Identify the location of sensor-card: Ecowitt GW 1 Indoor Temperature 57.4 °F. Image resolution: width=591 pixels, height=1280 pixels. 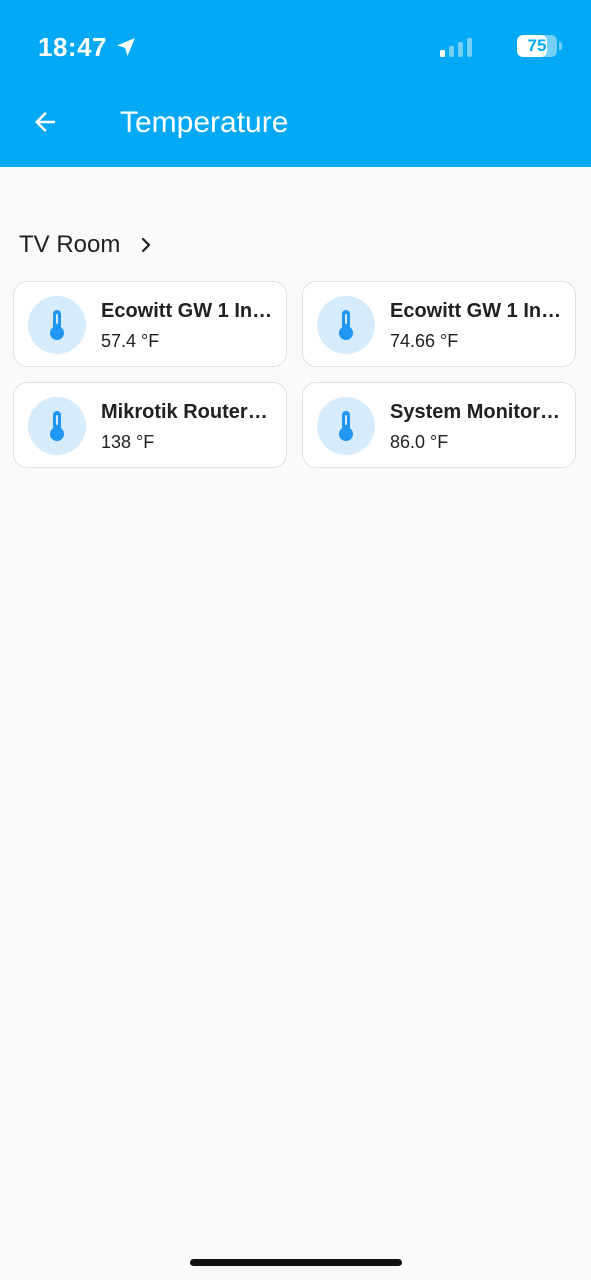
(150, 324).